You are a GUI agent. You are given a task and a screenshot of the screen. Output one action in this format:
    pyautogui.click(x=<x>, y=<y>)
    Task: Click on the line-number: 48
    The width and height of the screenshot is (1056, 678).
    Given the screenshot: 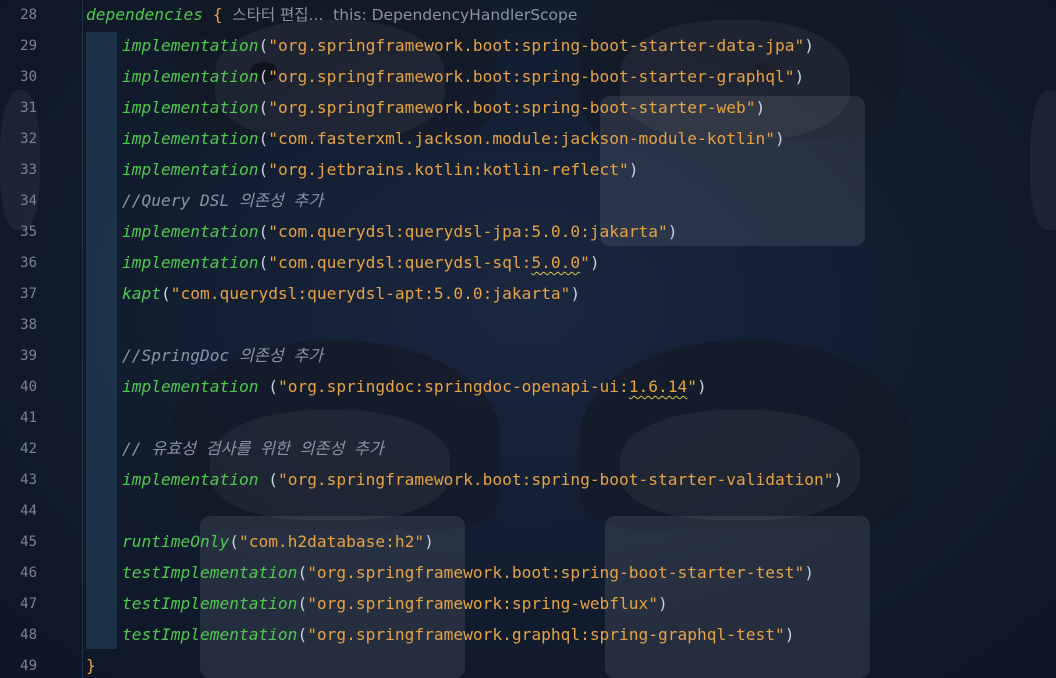 What is the action you would take?
    pyautogui.click(x=28, y=635)
    